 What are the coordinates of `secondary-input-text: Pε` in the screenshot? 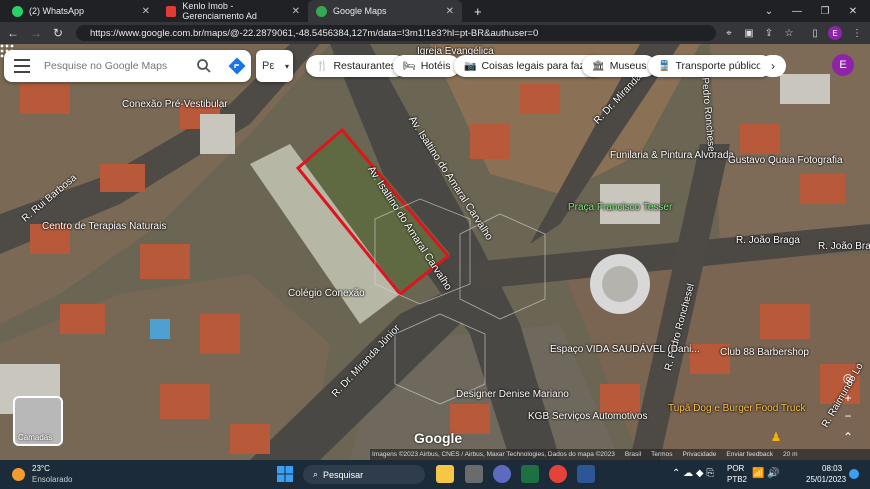 It's located at (268, 66).